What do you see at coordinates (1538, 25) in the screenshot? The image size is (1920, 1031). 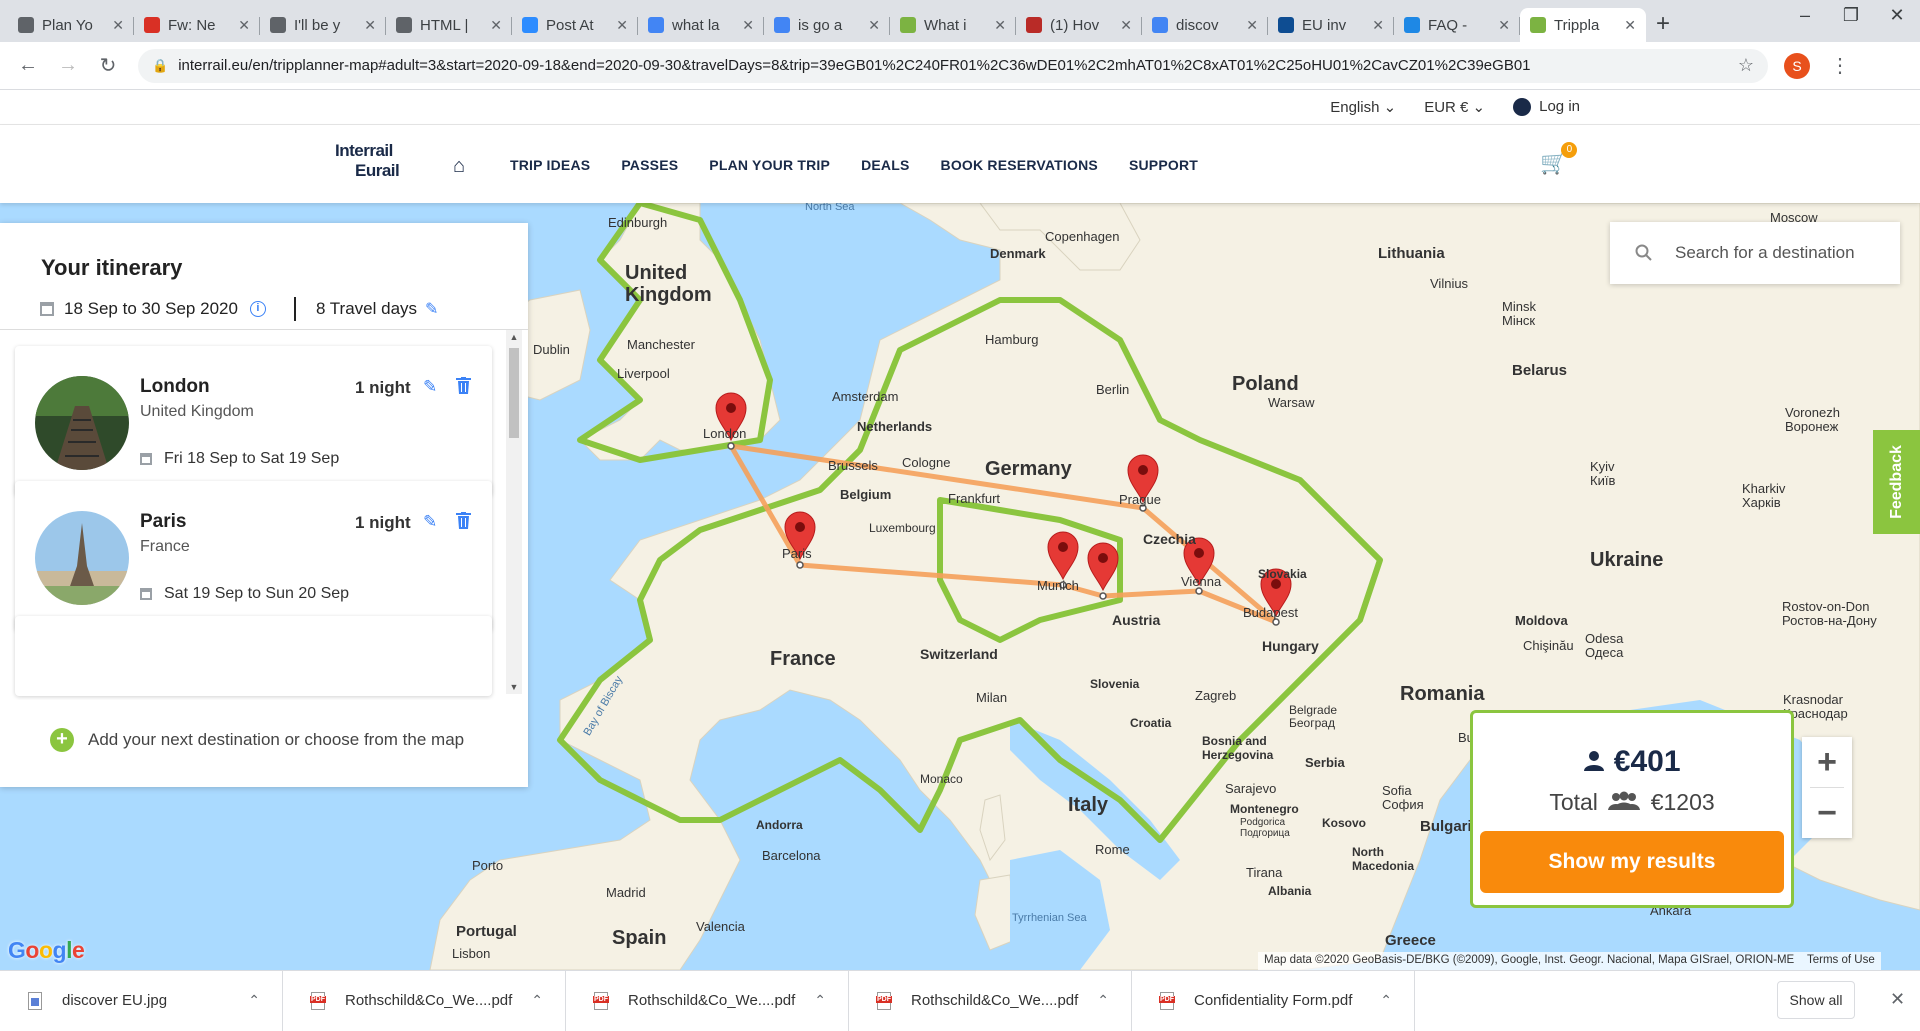 I see `interrail-icon` at bounding box center [1538, 25].